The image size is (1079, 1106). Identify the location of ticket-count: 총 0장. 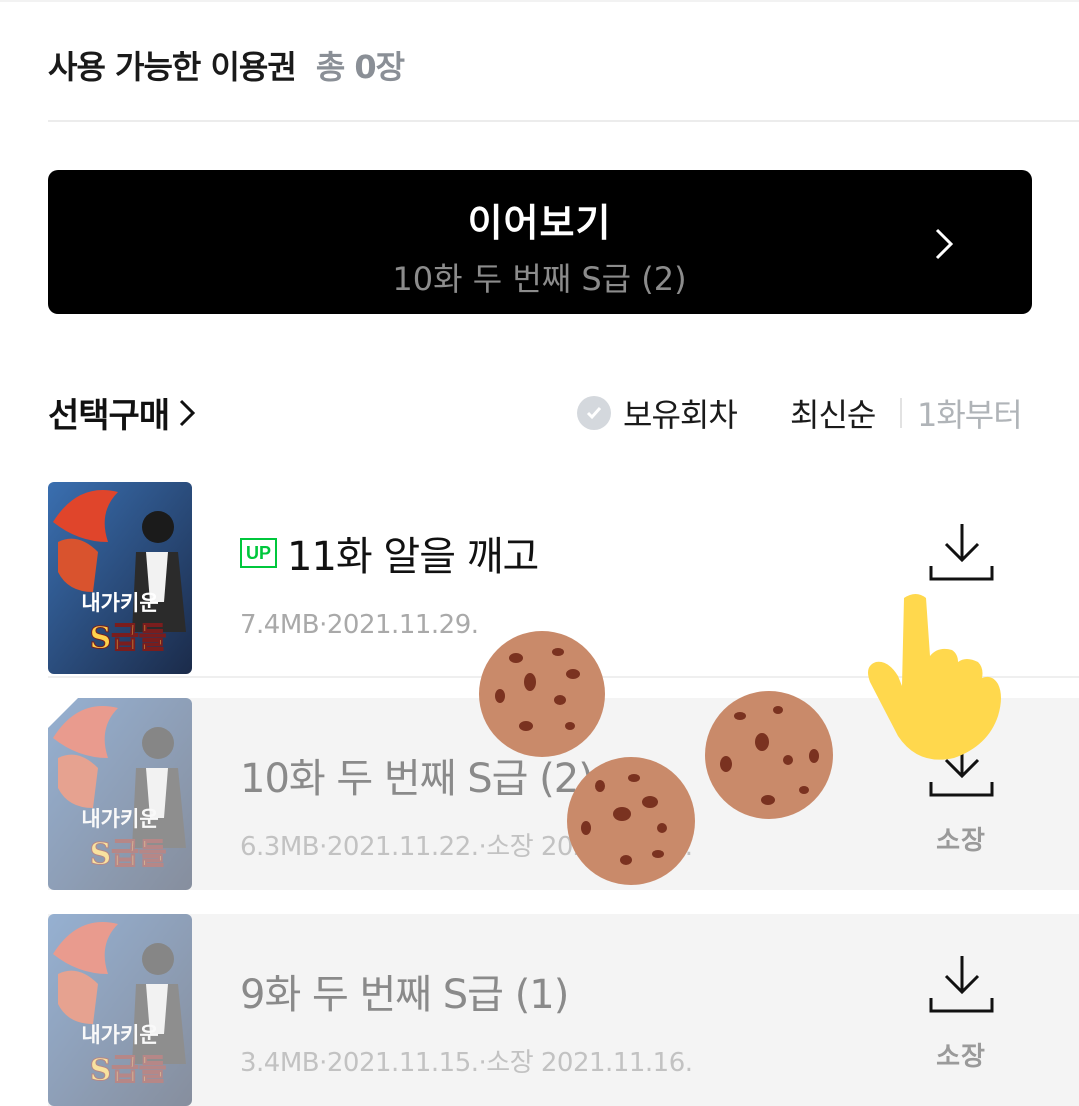
(360, 67).